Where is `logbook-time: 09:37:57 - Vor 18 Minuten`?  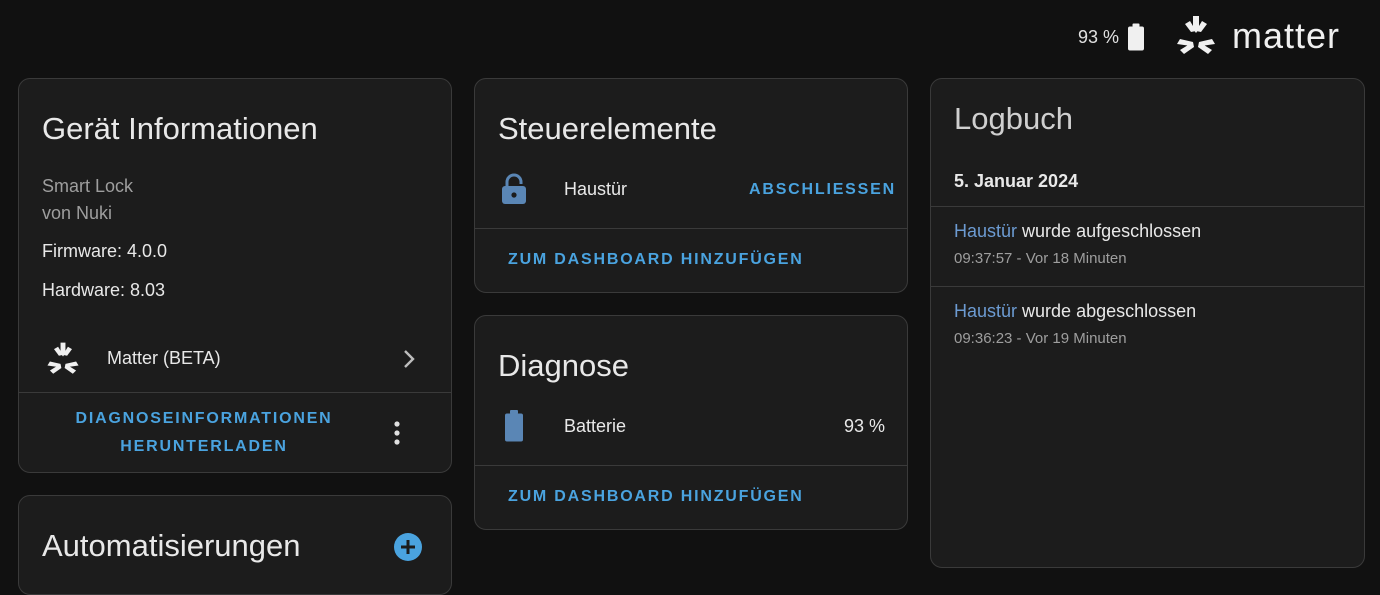 logbook-time: 09:37:57 - Vor 18 Minuten is located at coordinates (1040, 258).